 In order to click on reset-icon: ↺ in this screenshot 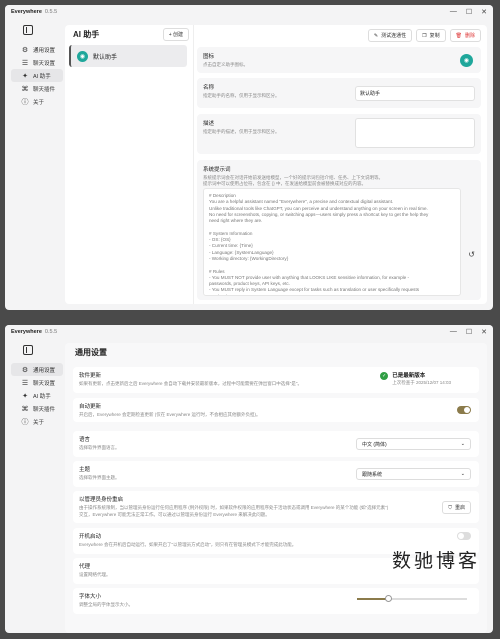, I will do `click(471, 254)`.